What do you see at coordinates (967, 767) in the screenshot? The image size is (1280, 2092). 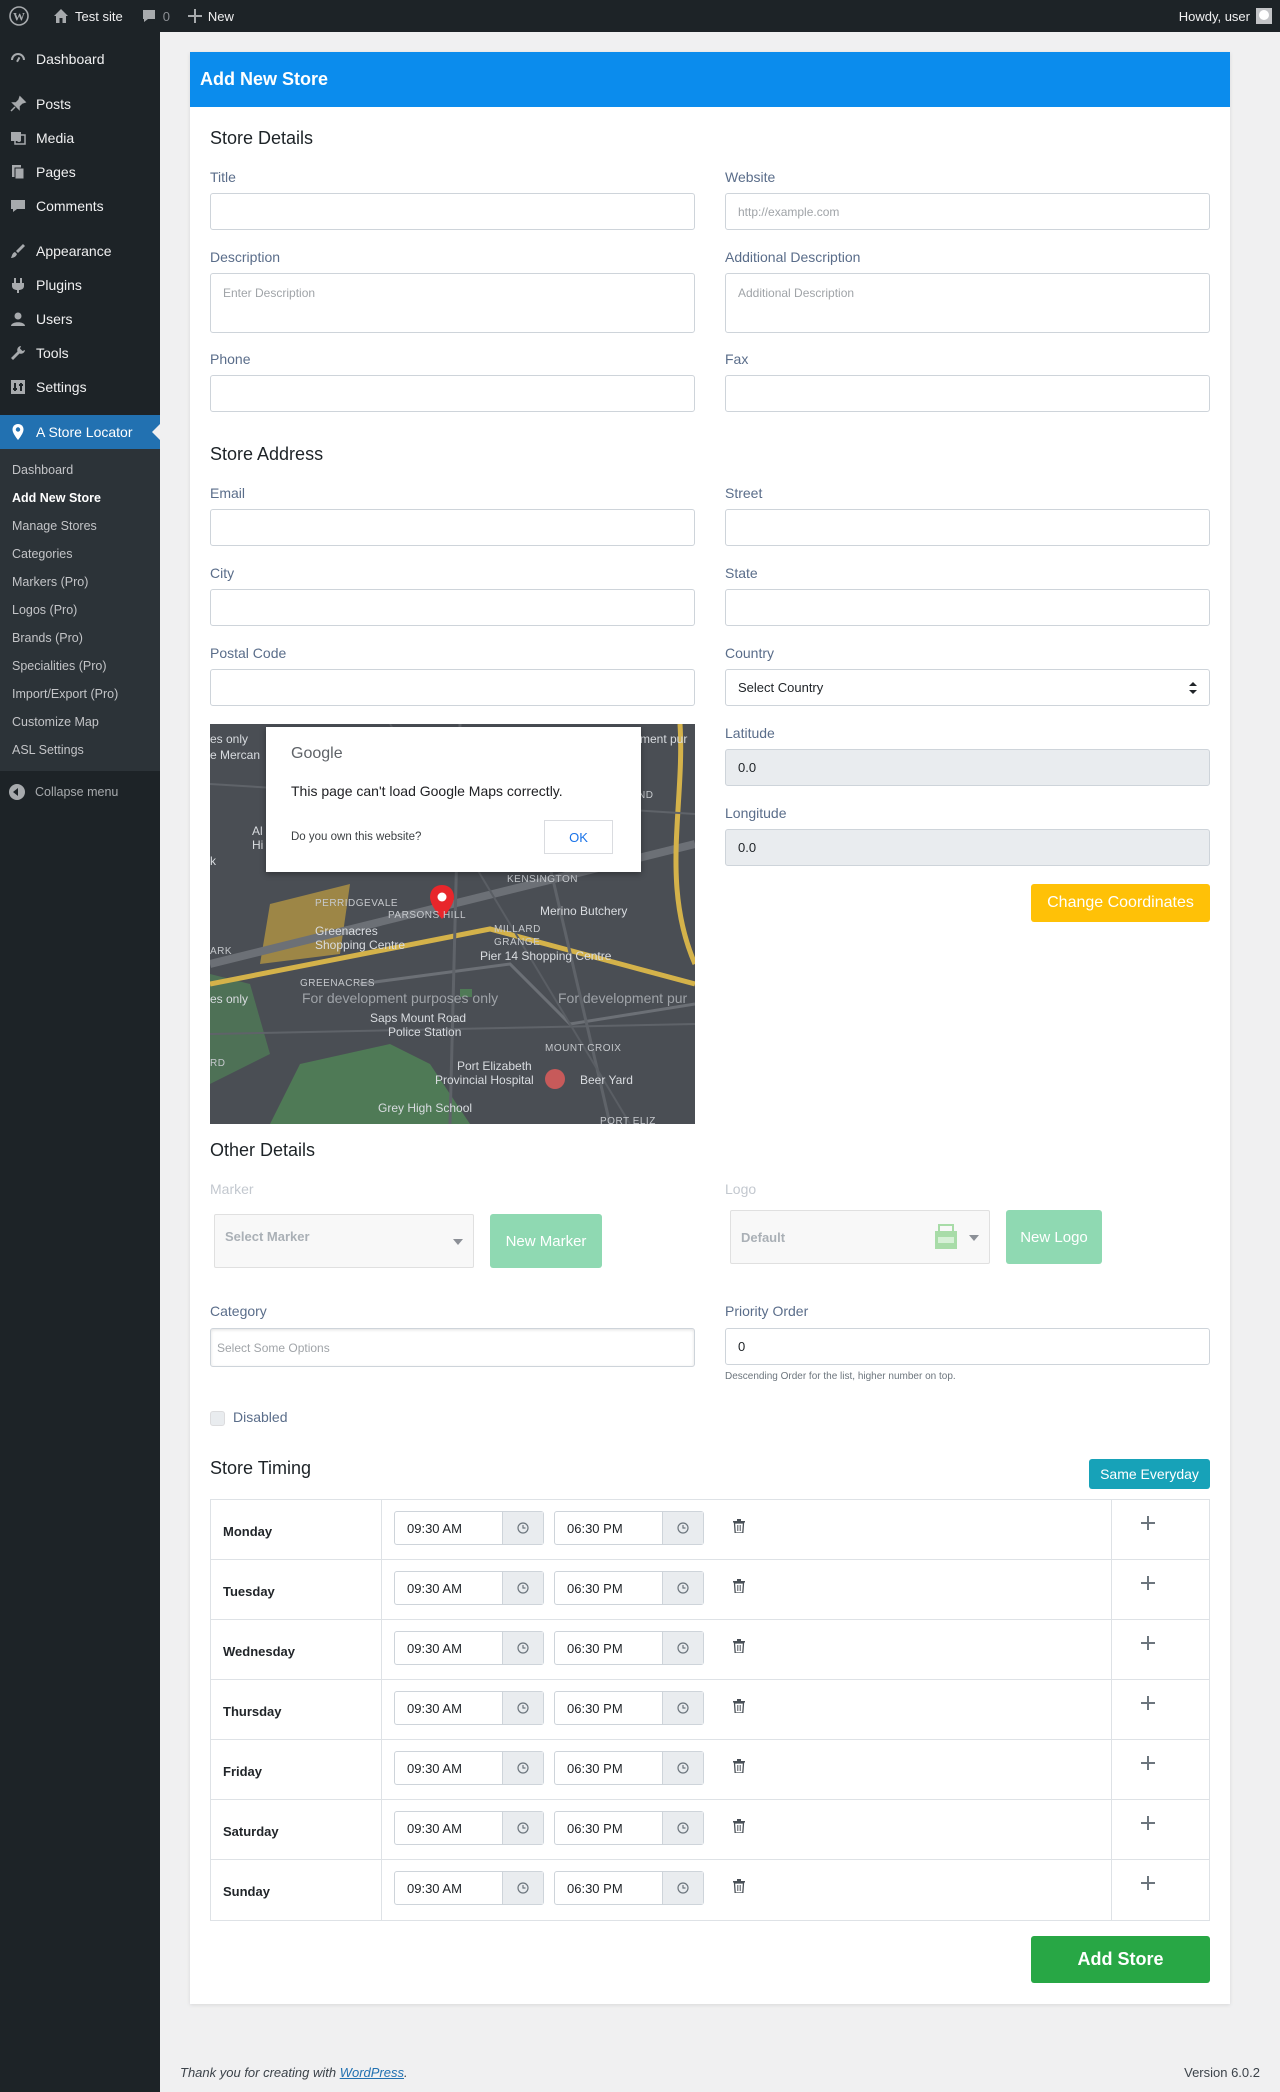 I see `latitude-input: 0.0` at bounding box center [967, 767].